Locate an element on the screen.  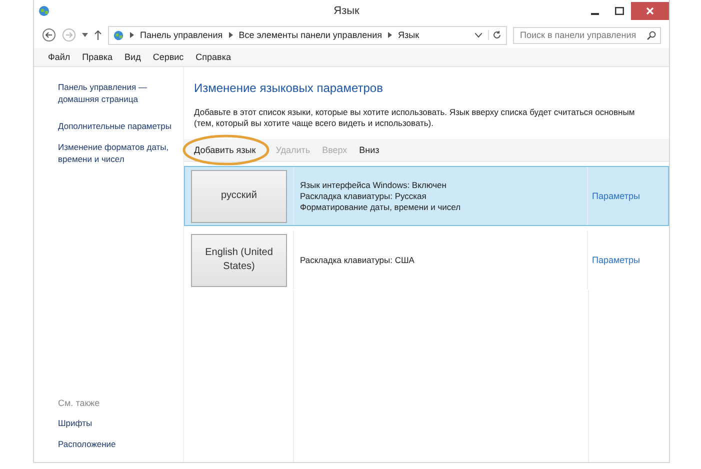
sidebar-link: Панель управления — домашняя страница is located at coordinates (118, 93).